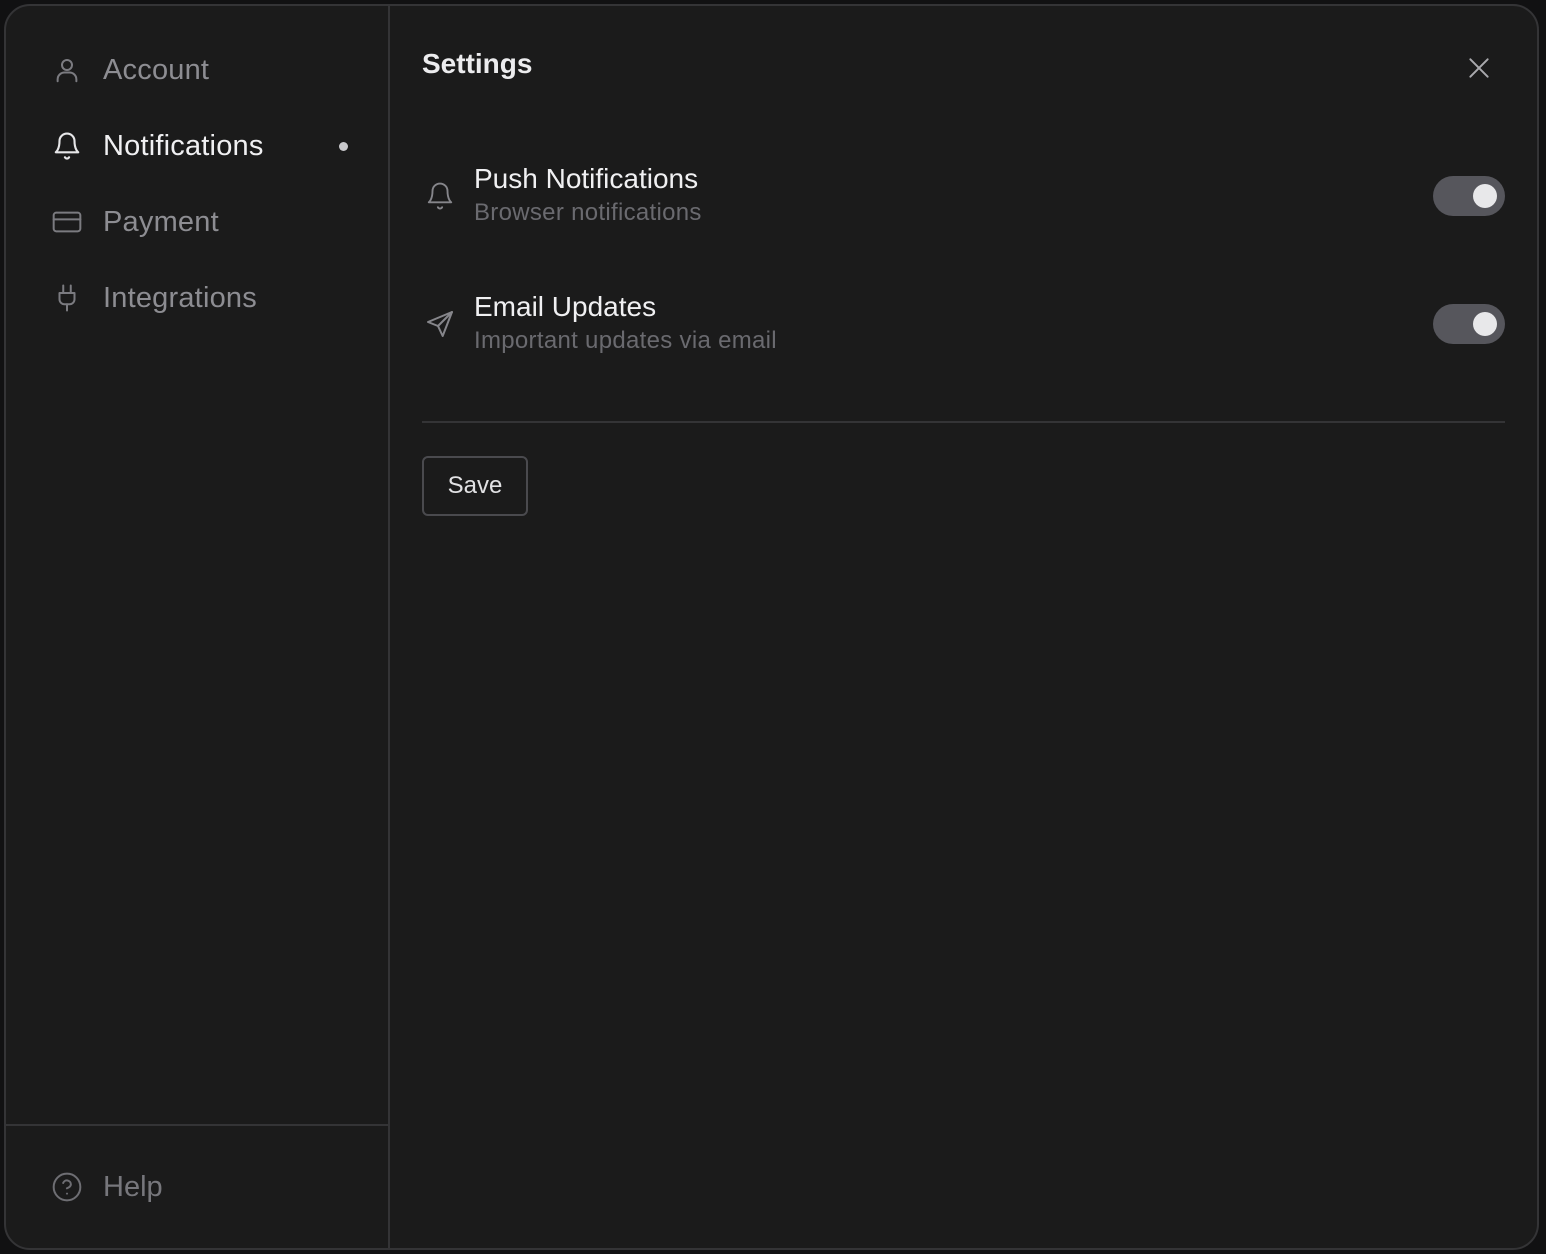 The image size is (1546, 1254). What do you see at coordinates (161, 221) in the screenshot?
I see `sidebar-item-label: Payment` at bounding box center [161, 221].